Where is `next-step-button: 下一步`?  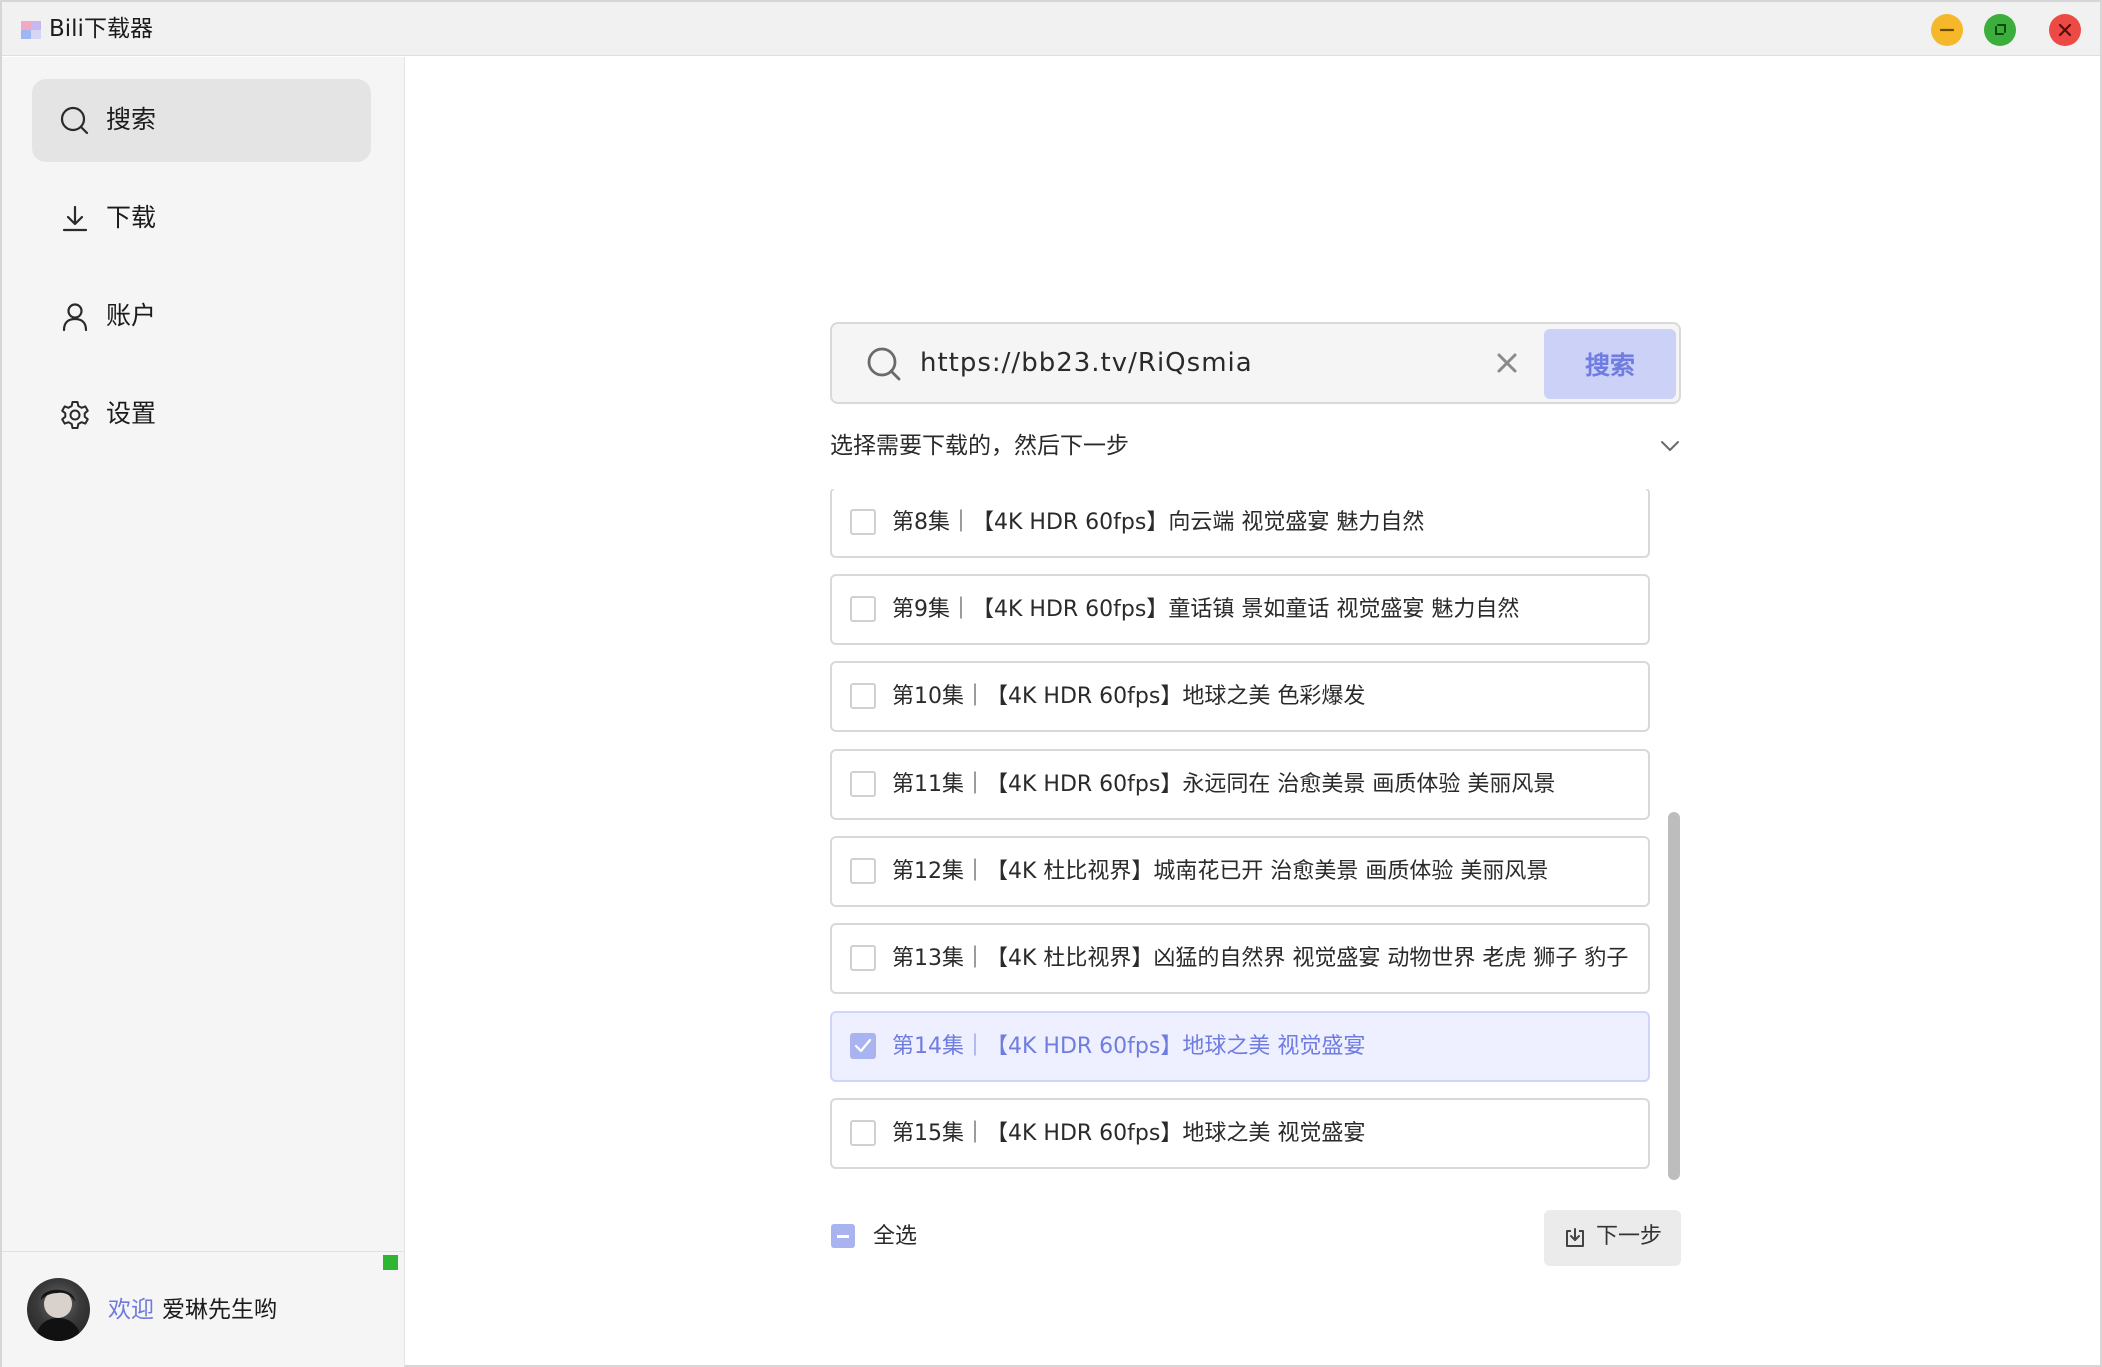
next-step-button: 下一步 is located at coordinates (1612, 1238).